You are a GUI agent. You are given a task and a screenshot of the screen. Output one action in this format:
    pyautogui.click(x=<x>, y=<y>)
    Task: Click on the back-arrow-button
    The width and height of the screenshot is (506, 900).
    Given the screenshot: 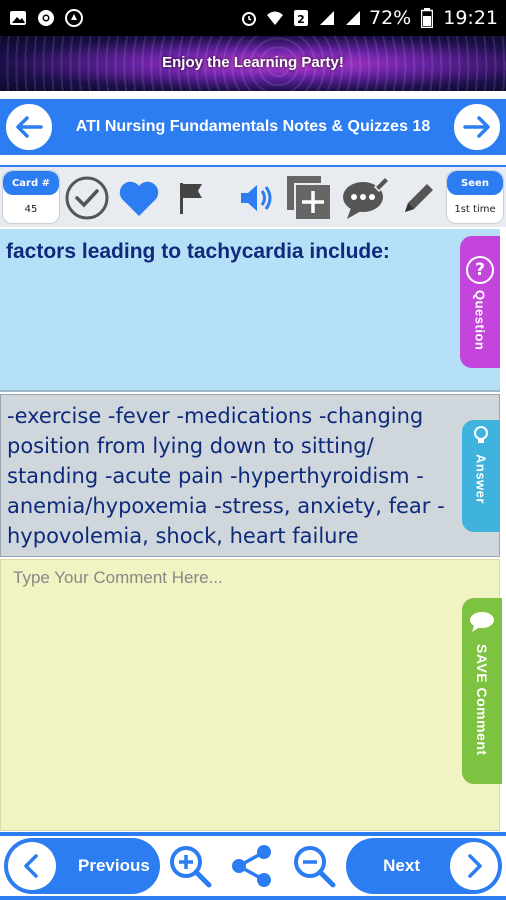 What is the action you would take?
    pyautogui.click(x=29, y=127)
    